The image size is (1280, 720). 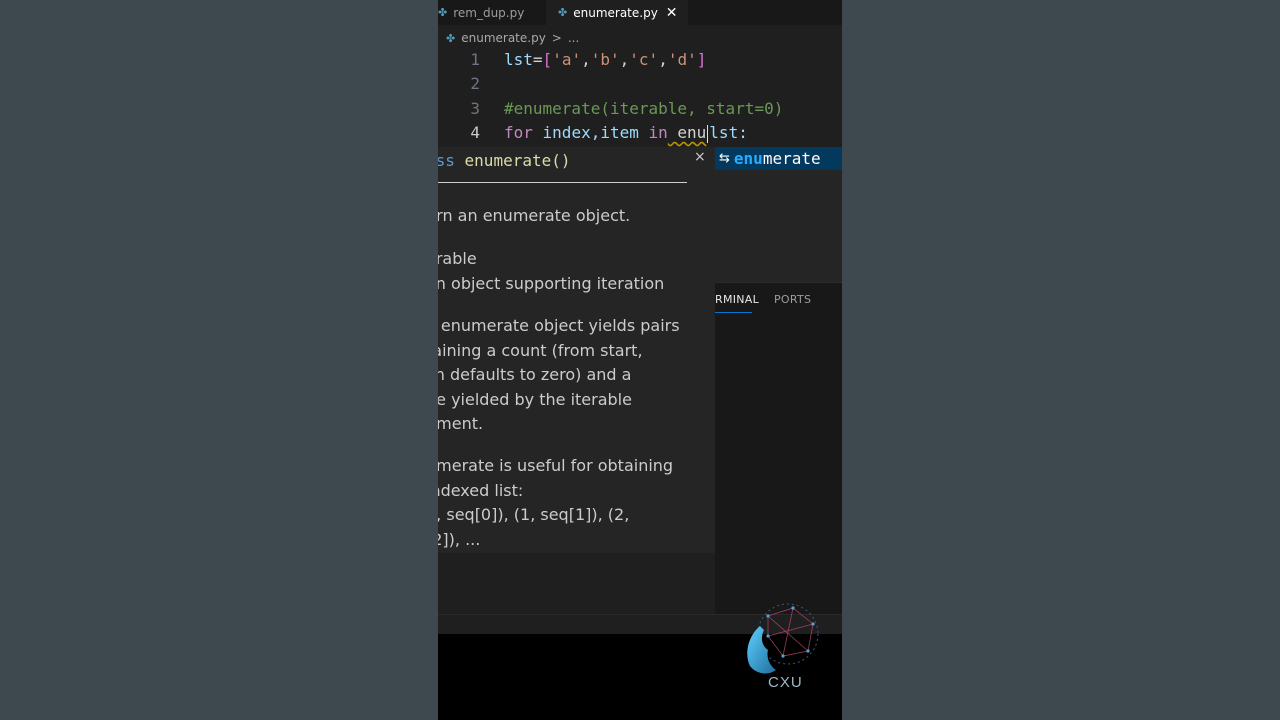 I want to click on suggestion-item-enumerate: ⇆ enumerate, so click(x=778, y=158).